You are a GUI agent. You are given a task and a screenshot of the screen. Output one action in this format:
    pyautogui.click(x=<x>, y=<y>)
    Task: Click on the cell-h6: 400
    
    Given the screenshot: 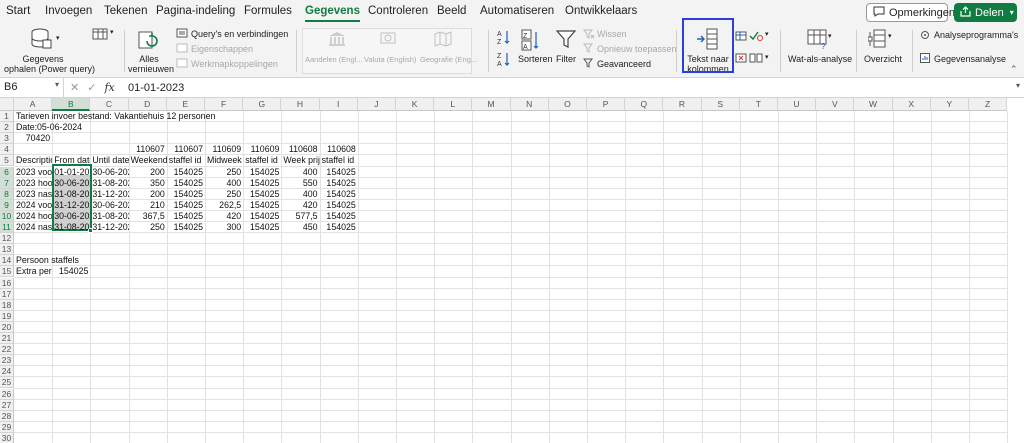 What is the action you would take?
    pyautogui.click(x=300, y=172)
    